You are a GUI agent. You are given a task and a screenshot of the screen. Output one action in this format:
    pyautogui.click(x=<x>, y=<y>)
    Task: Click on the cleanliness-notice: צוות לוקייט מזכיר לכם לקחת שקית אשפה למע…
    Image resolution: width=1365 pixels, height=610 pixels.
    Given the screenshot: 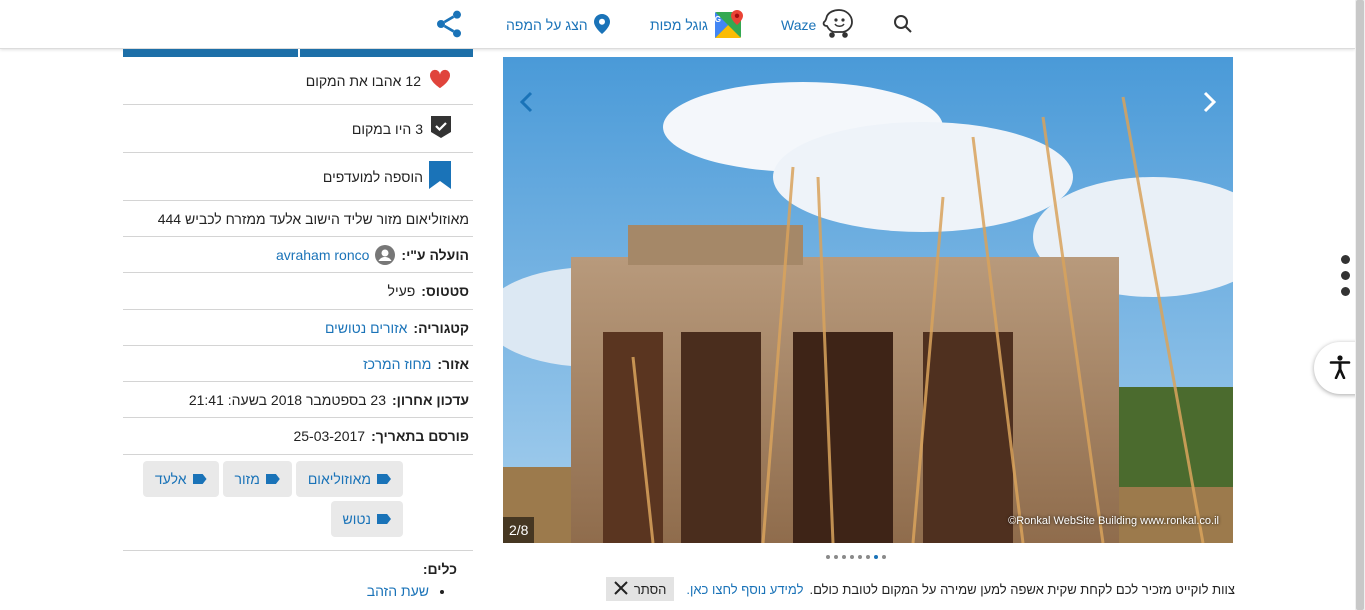 What is the action you would take?
    pyautogui.click(x=910, y=589)
    